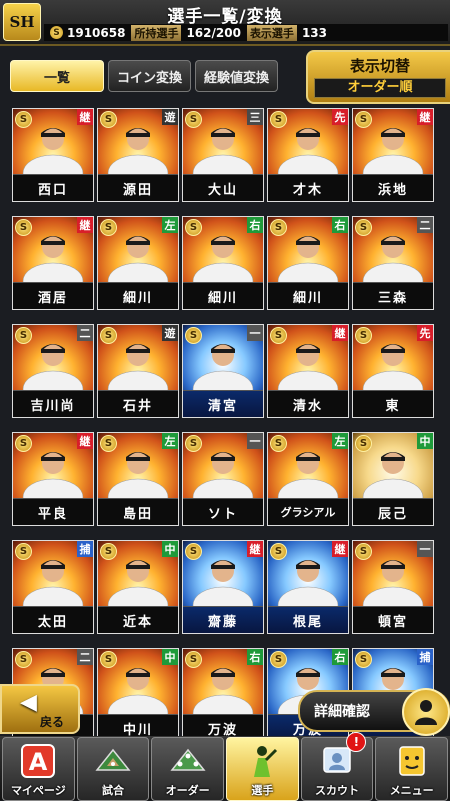  Describe the element at coordinates (308, 587) in the screenshot. I see `player-card: S 継根尾` at that location.